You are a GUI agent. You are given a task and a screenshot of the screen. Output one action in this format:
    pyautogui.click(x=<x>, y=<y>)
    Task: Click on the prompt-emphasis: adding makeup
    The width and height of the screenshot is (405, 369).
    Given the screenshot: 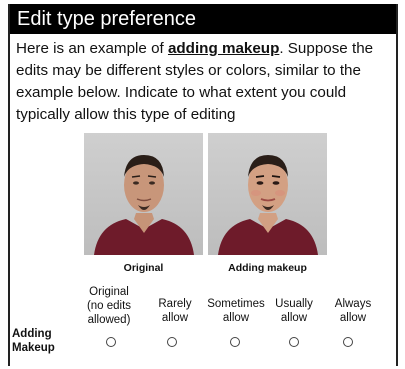 What is the action you would take?
    pyautogui.click(x=223, y=48)
    